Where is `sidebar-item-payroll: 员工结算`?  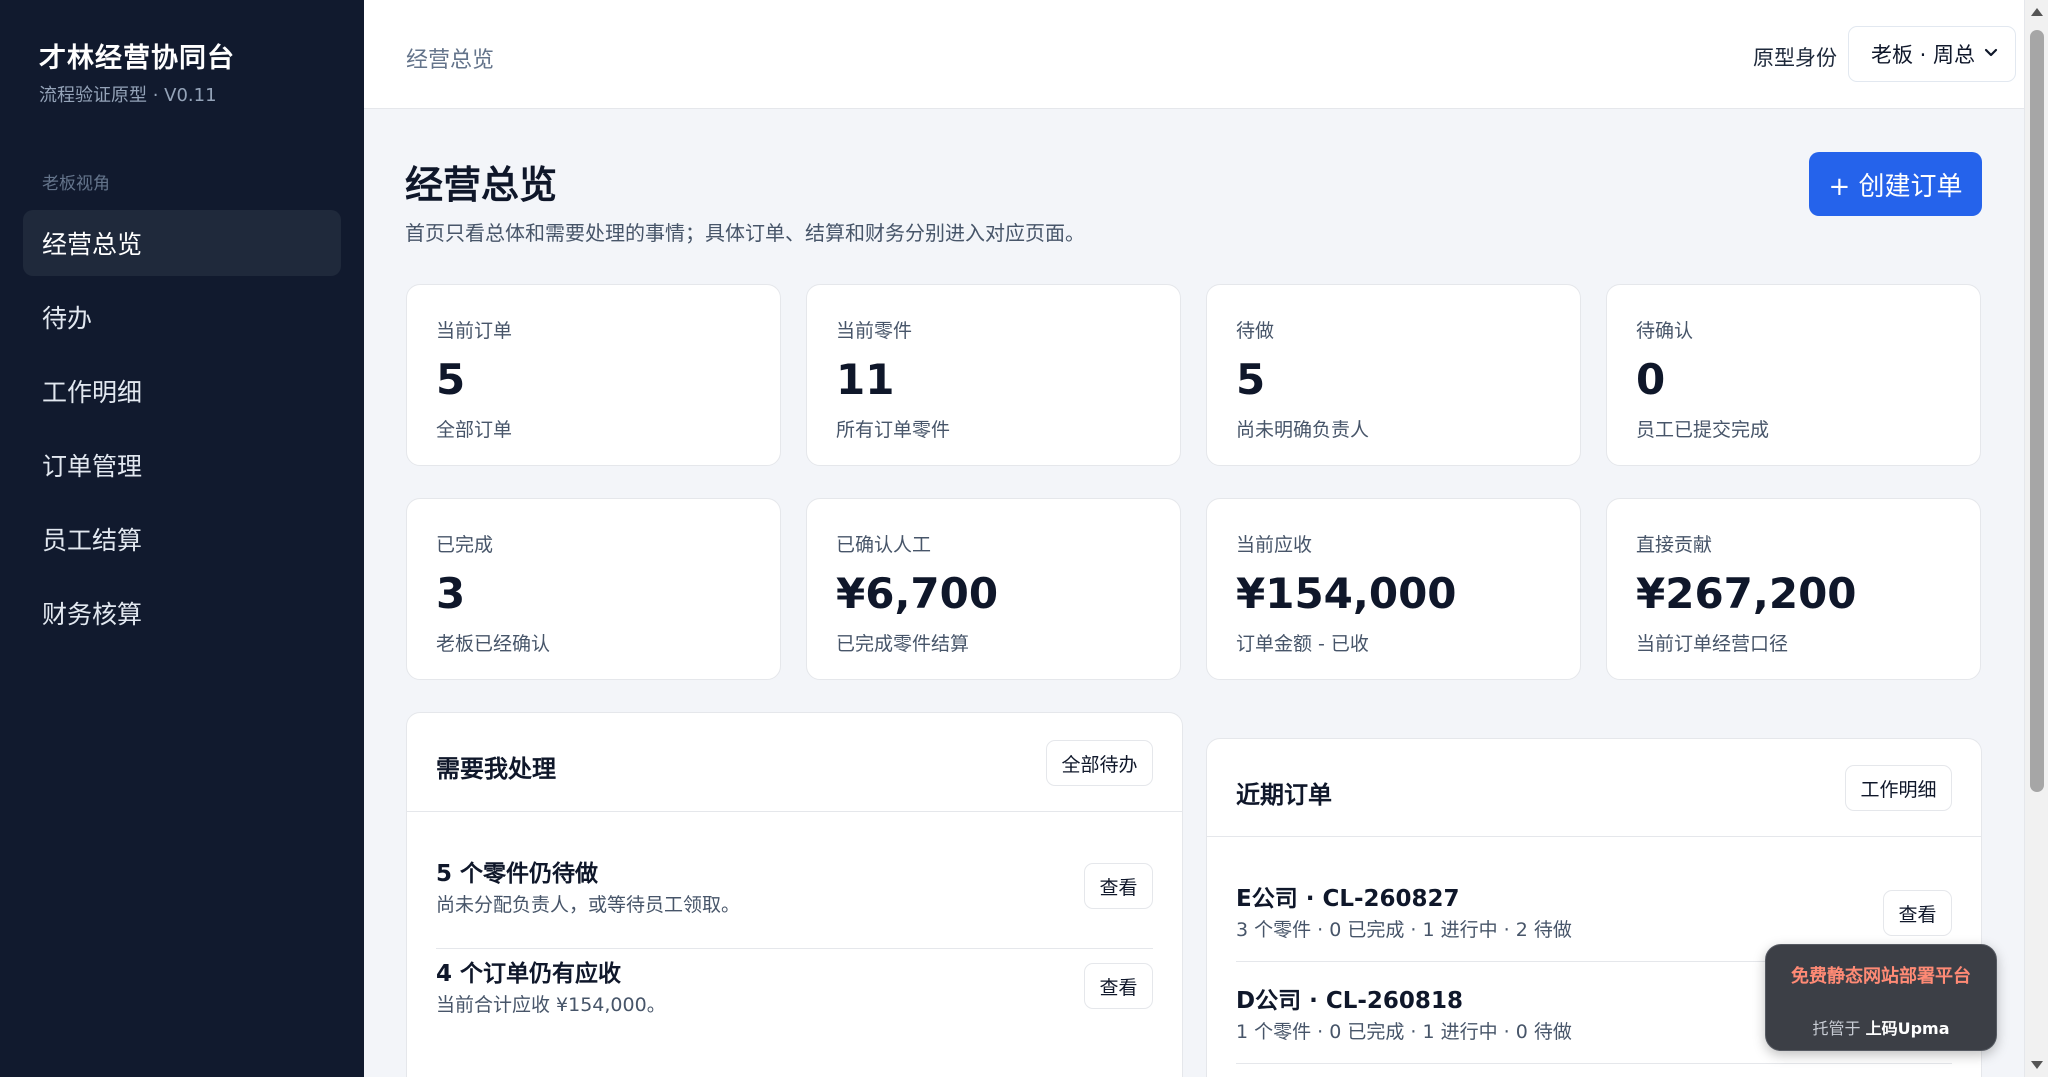 sidebar-item-payroll: 员工结算 is located at coordinates (182, 539).